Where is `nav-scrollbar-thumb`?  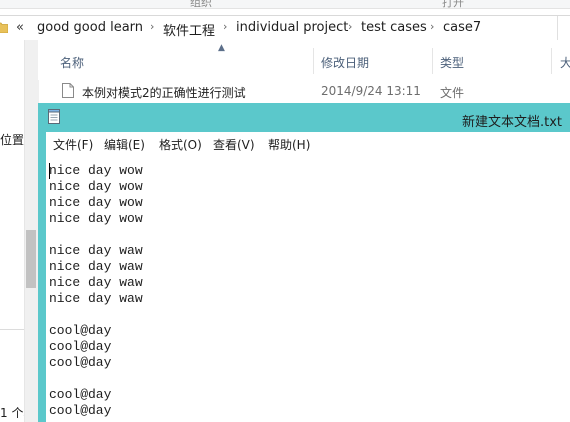
nav-scrollbar-thumb is located at coordinates (31, 259).